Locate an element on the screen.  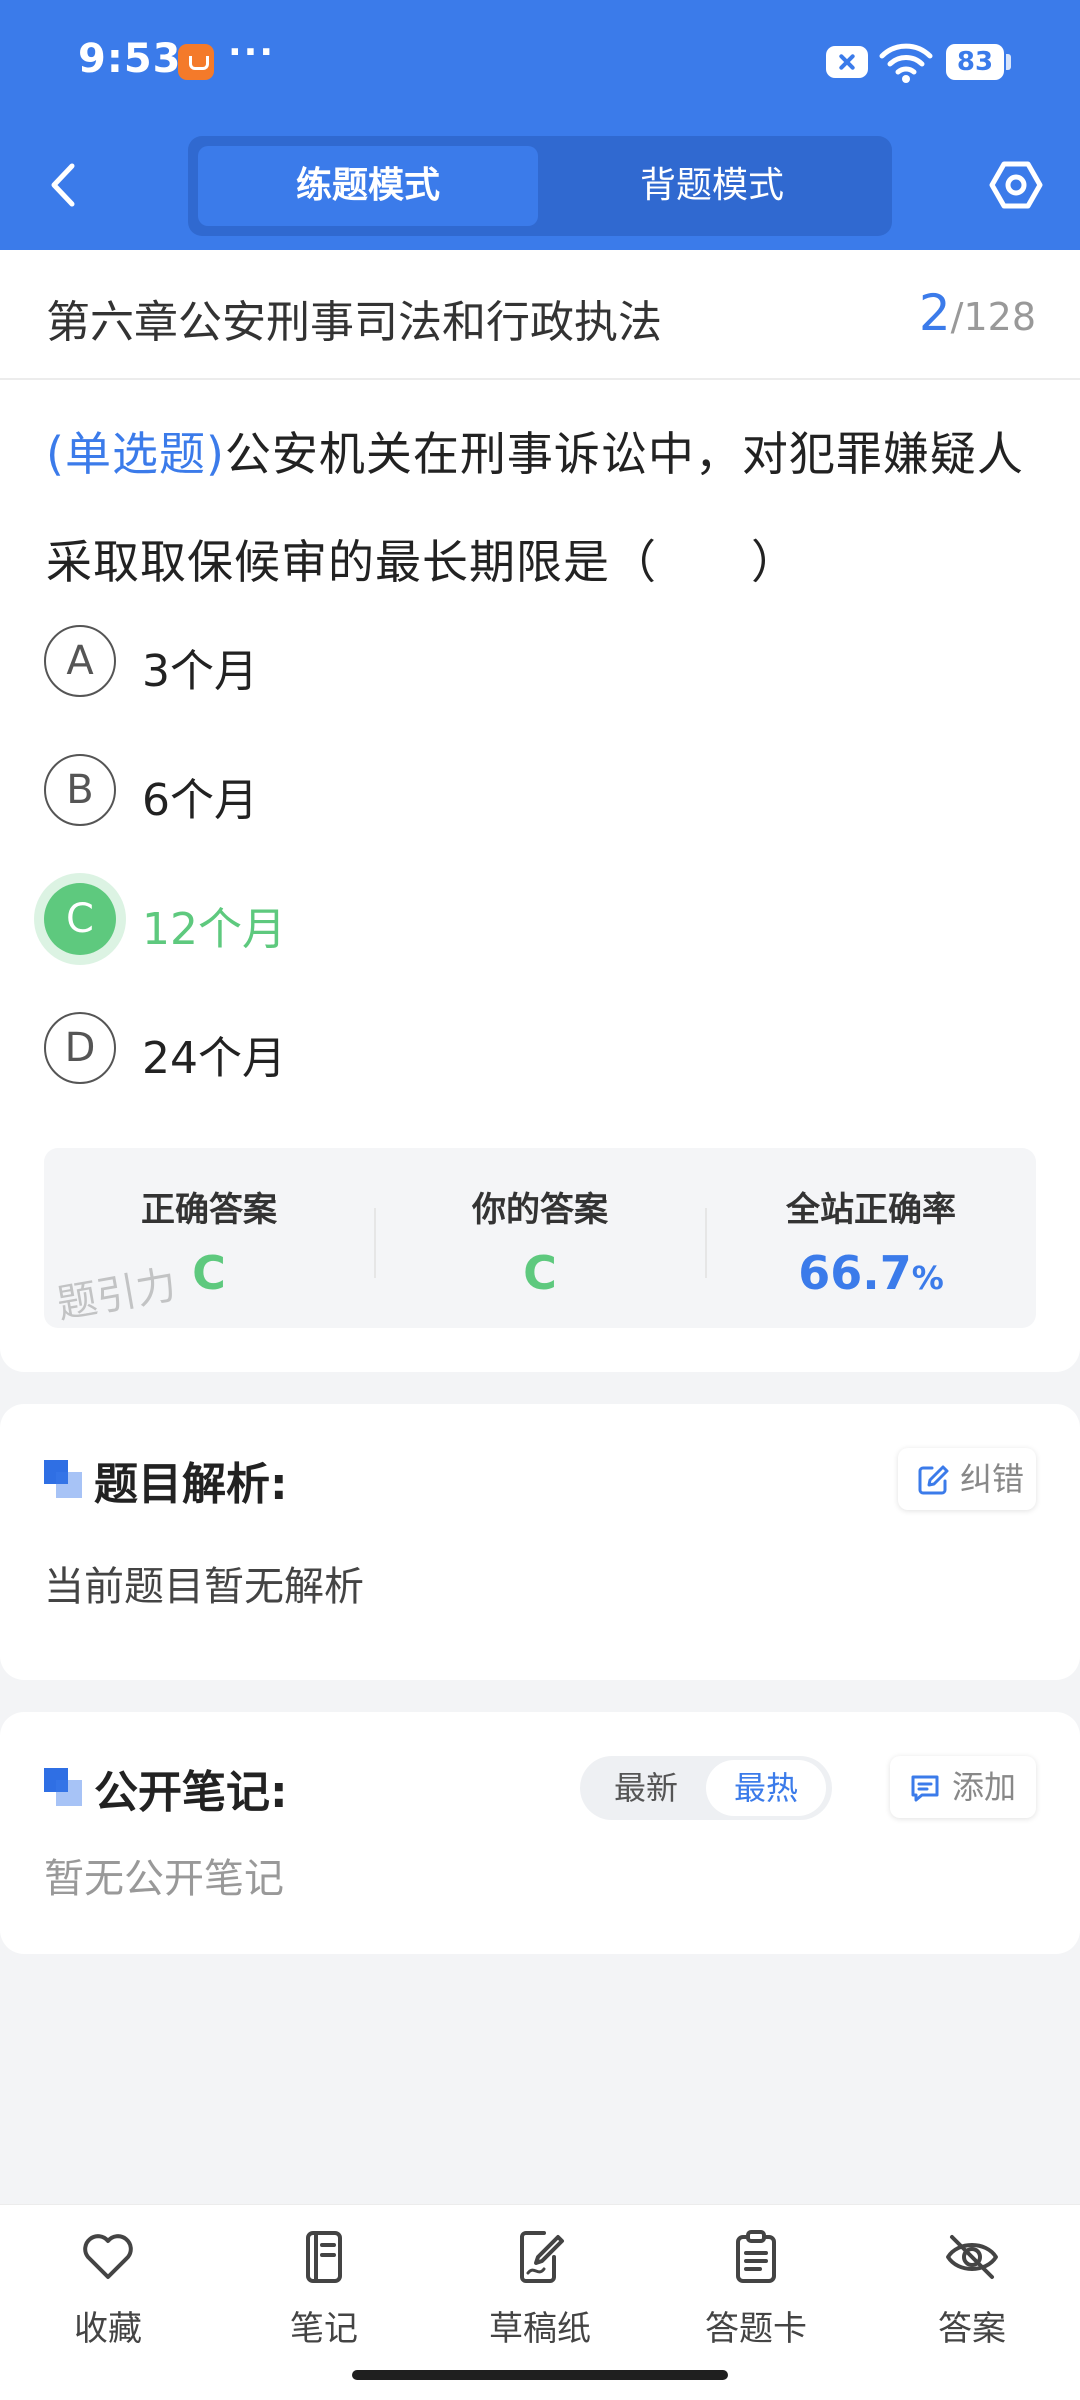
option-letter: B is located at coordinates (80, 790).